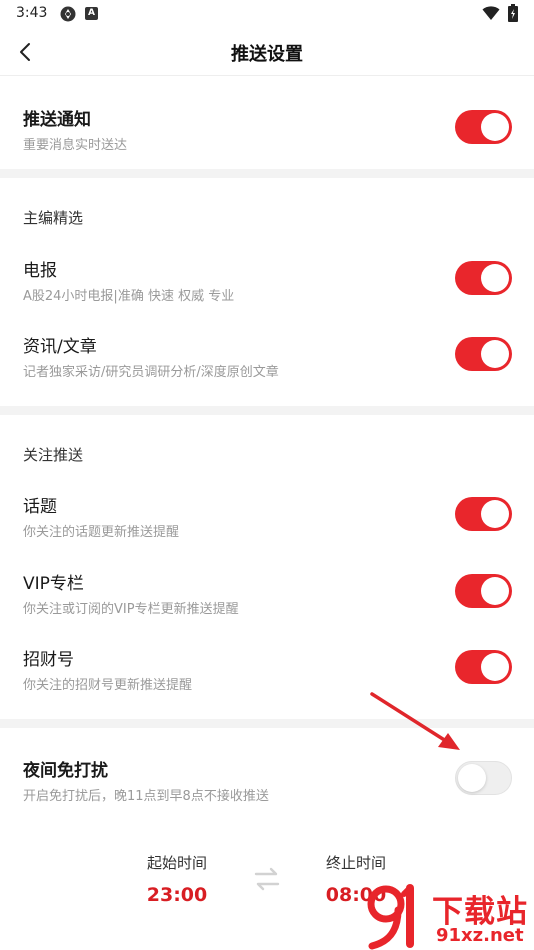 Image resolution: width=534 pixels, height=950 pixels. What do you see at coordinates (65, 771) in the screenshot?
I see `night-mode-title: 夜间免打扰` at bounding box center [65, 771].